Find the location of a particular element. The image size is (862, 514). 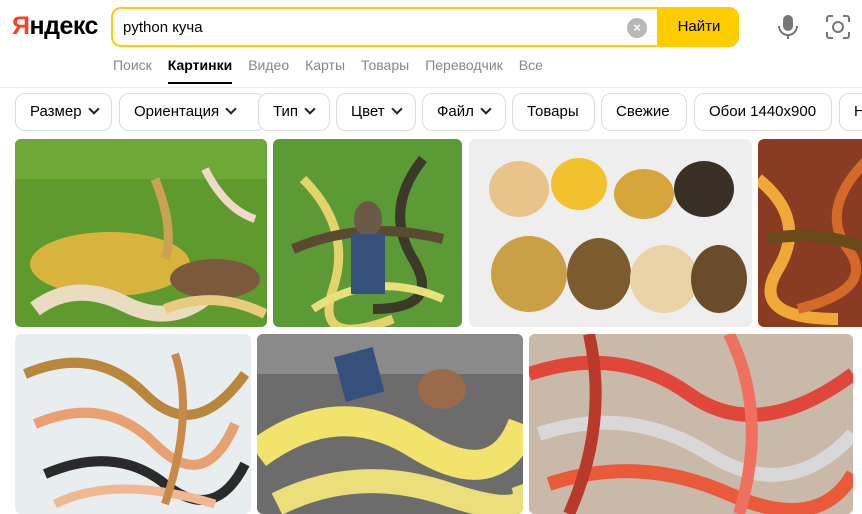

filter-size: Размер is located at coordinates (63, 112).